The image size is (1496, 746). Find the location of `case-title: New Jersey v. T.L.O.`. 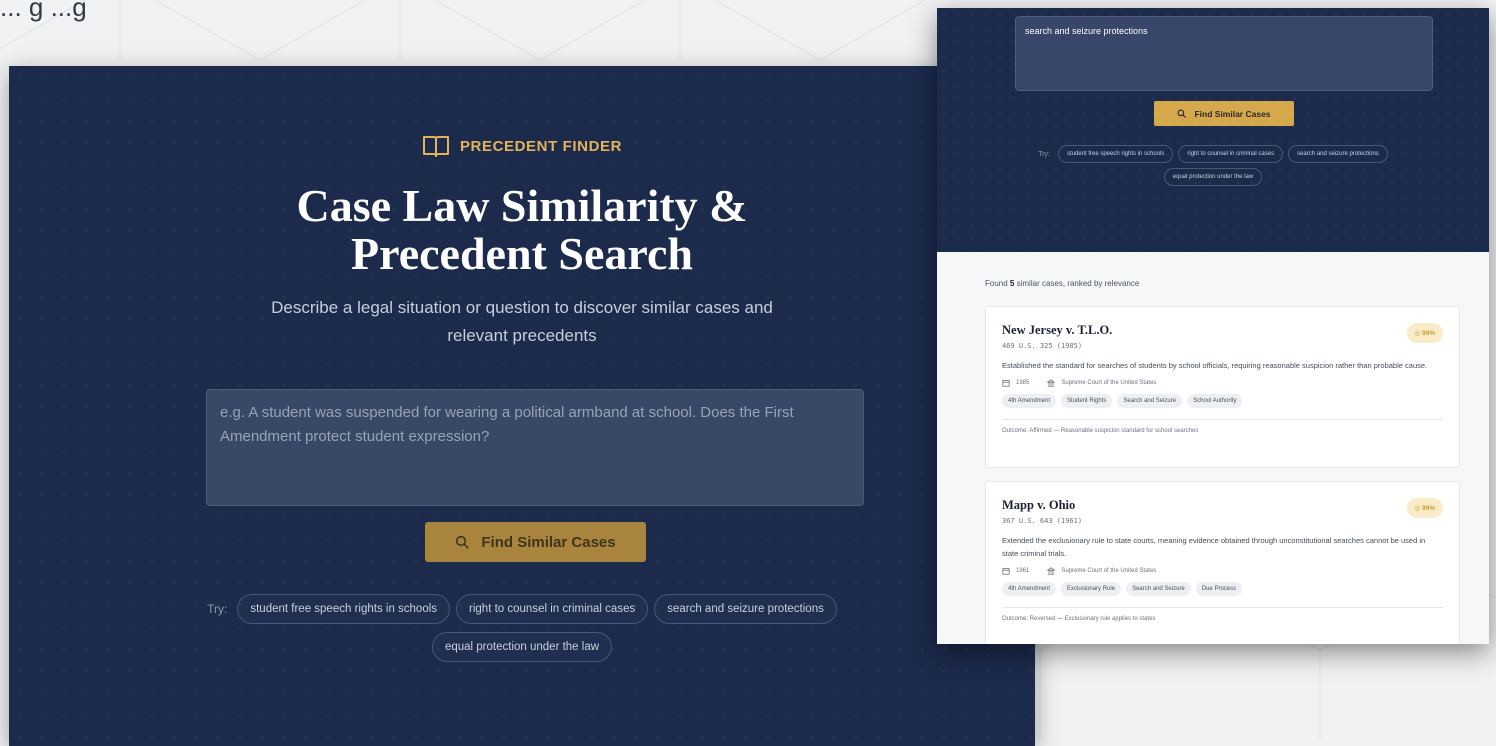

case-title: New Jersey v. T.L.O. is located at coordinates (1222, 330).